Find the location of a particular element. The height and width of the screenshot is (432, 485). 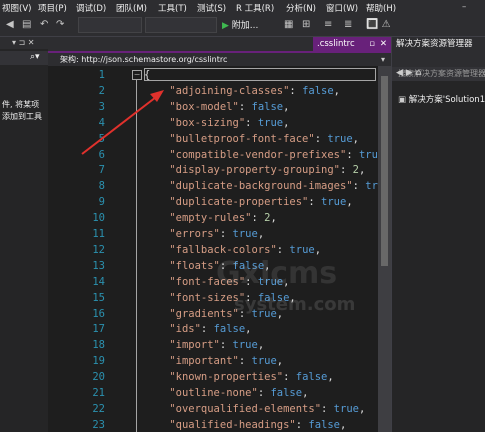

solution-icon: ▣ is located at coordinates (403, 100).